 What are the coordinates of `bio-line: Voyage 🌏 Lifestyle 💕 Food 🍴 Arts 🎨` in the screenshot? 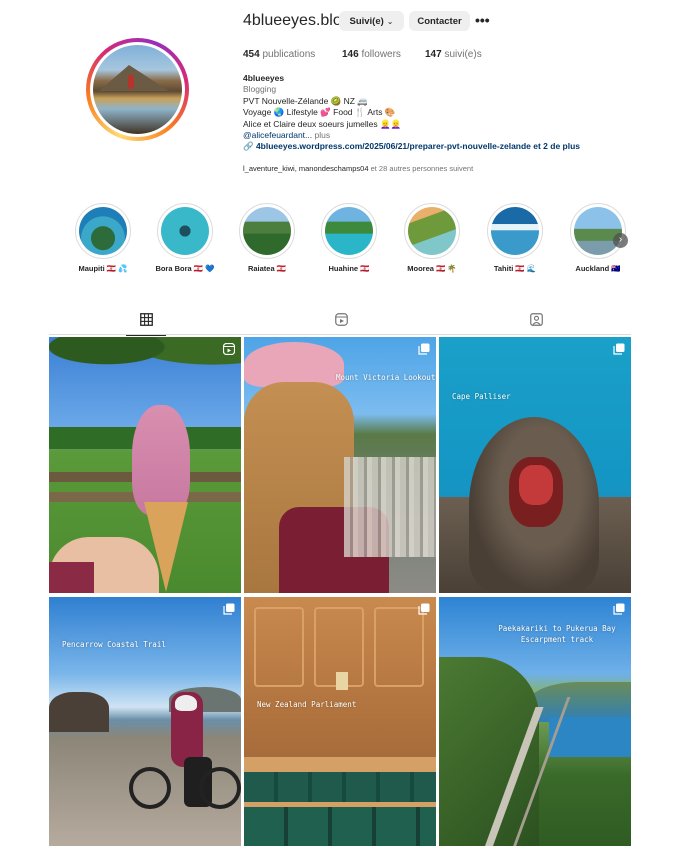 It's located at (319, 112).